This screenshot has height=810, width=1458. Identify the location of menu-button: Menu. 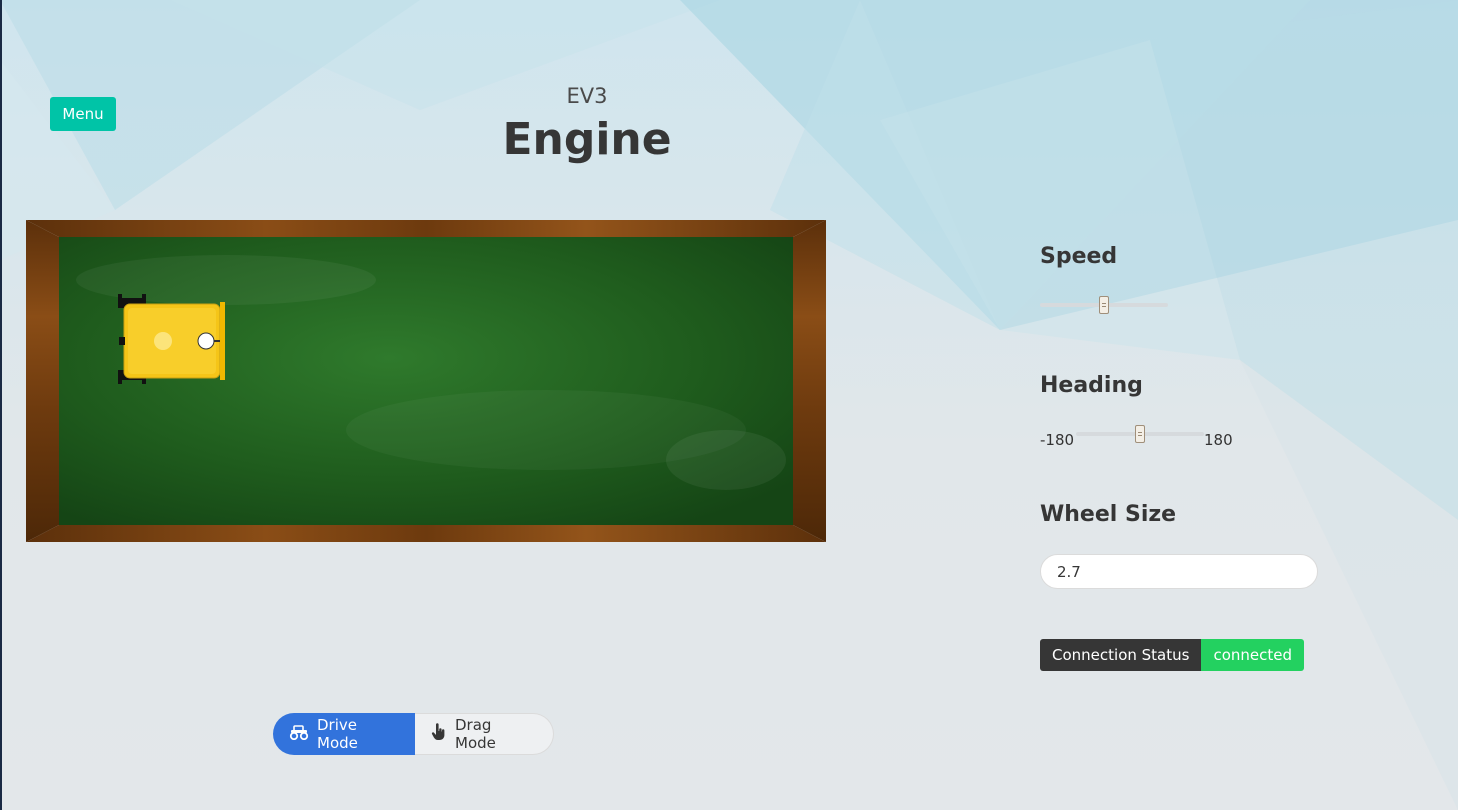
(83, 114).